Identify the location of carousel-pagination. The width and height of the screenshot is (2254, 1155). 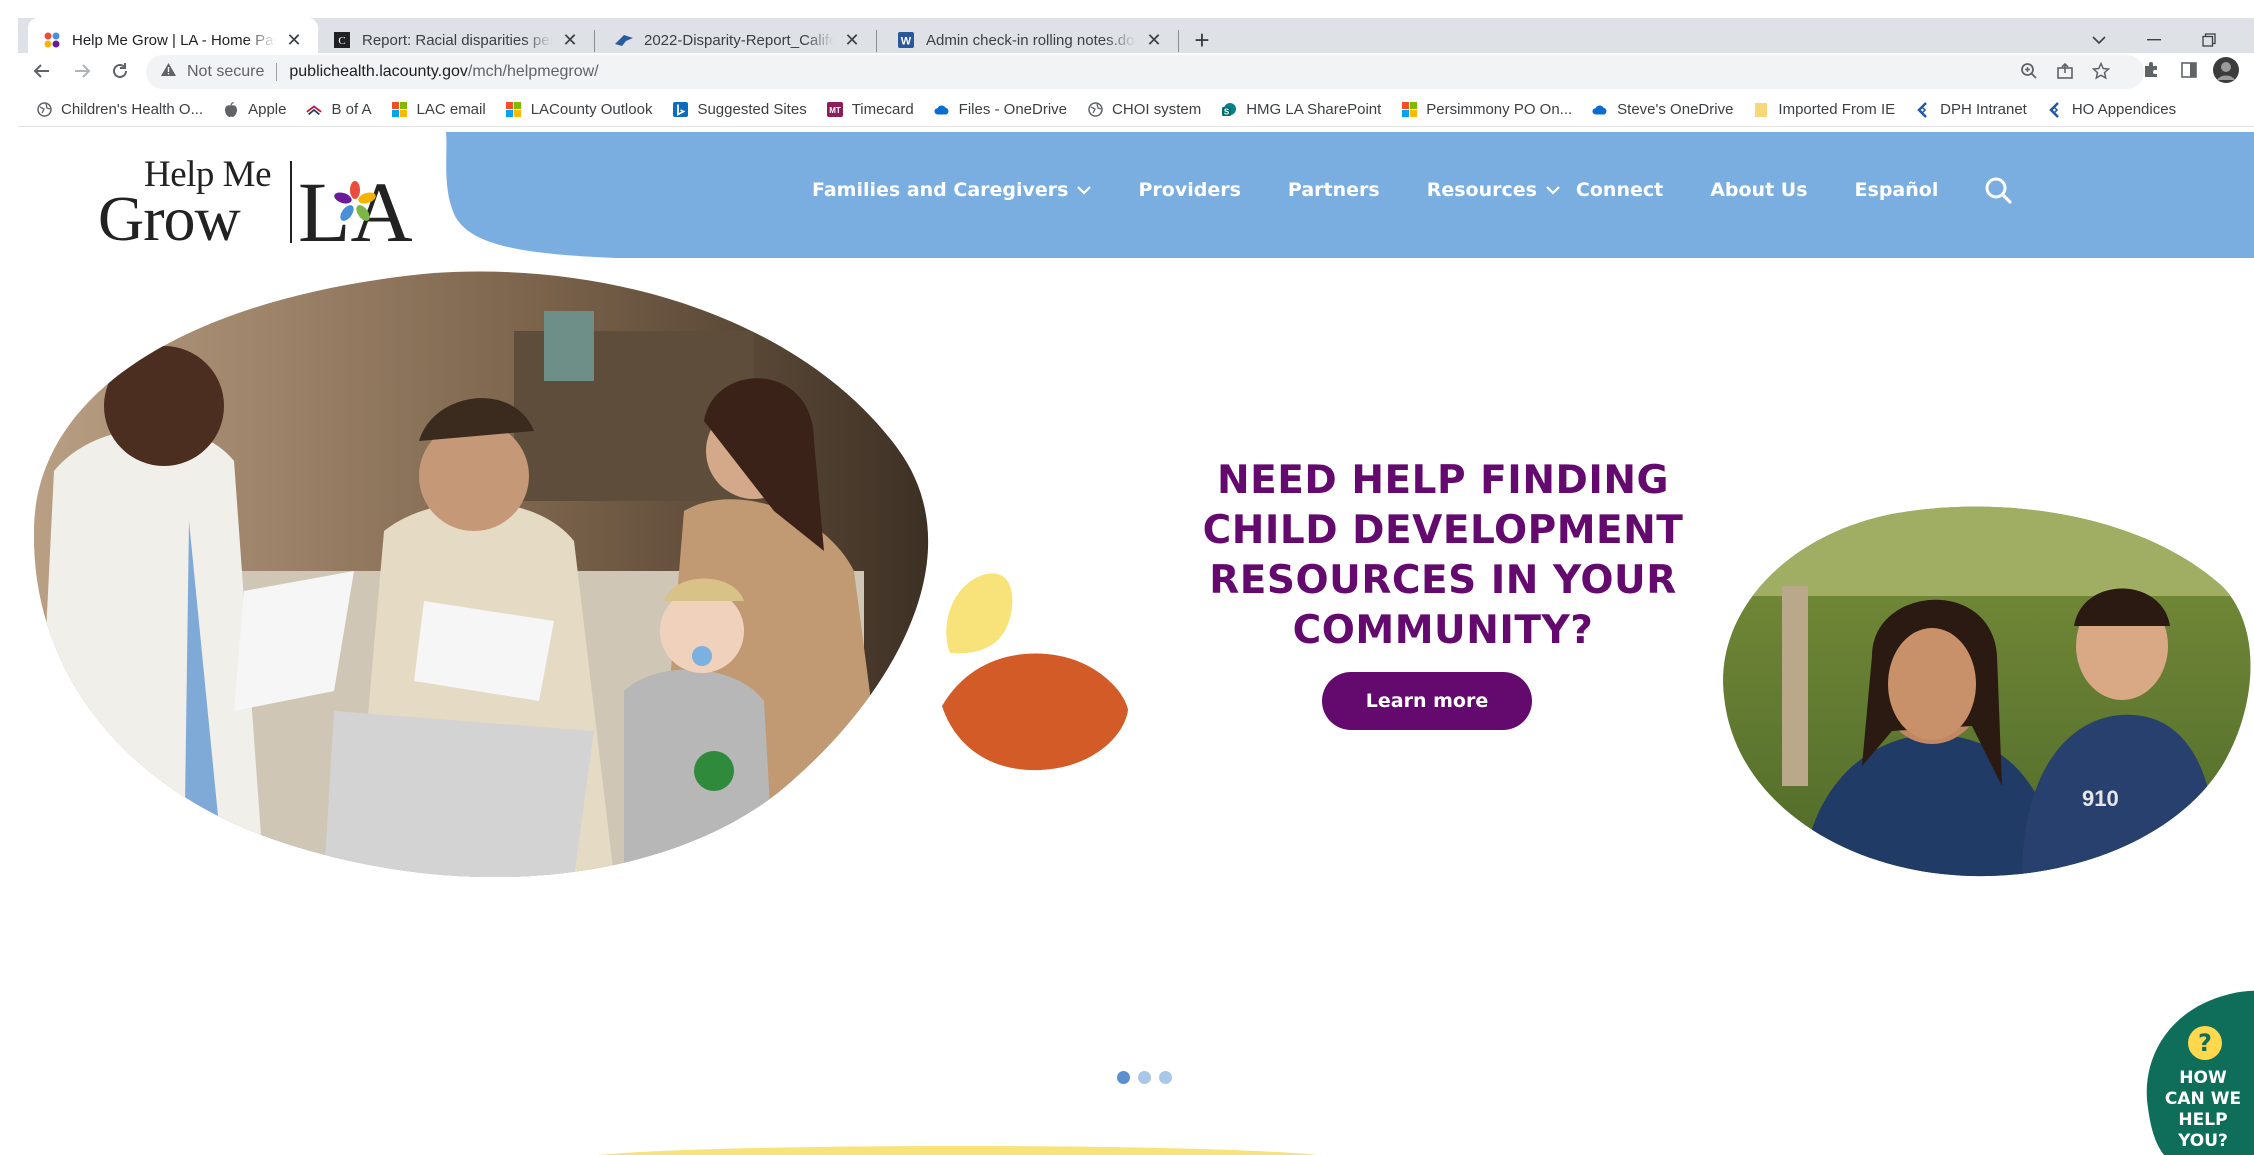
(1148, 1077).